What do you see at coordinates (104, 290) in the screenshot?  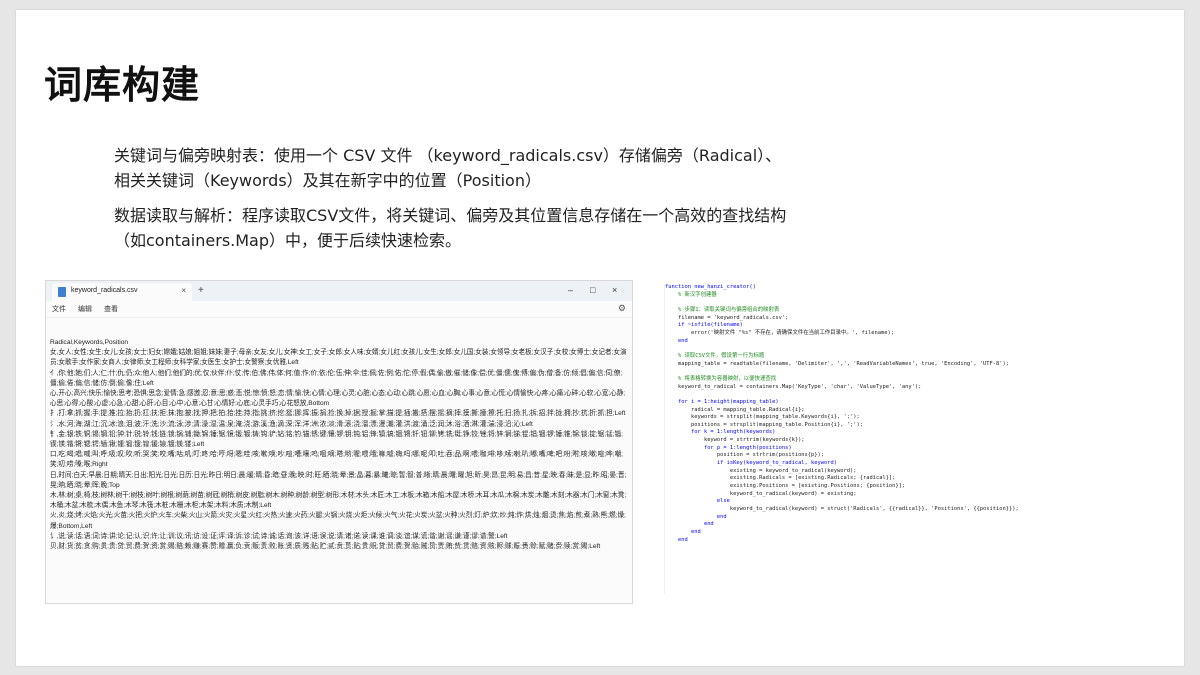 I see `file-tab-label: keyword_radicals.csv` at bounding box center [104, 290].